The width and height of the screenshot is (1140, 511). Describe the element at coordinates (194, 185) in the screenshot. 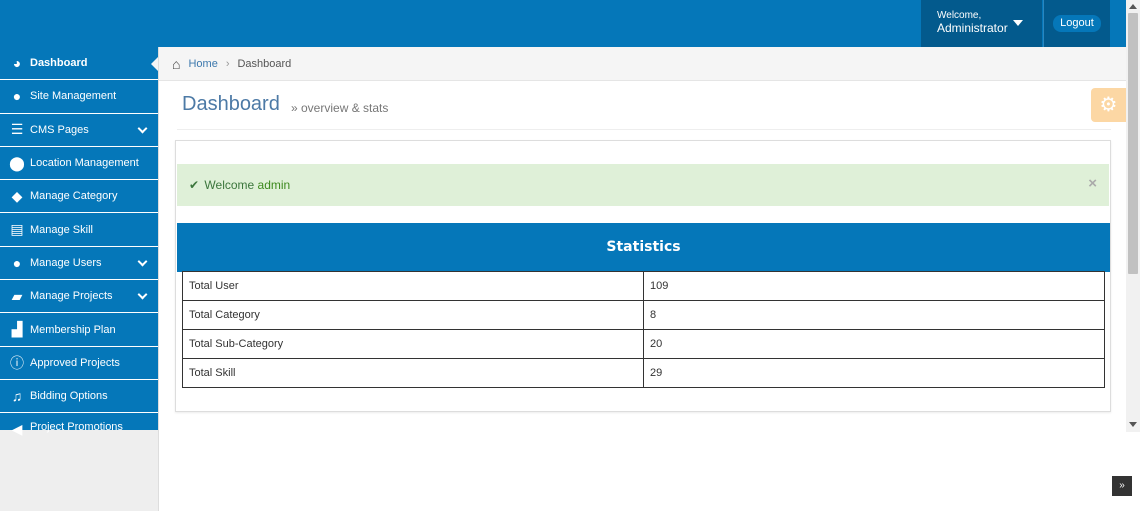

I see `check-icon: ✔` at that location.